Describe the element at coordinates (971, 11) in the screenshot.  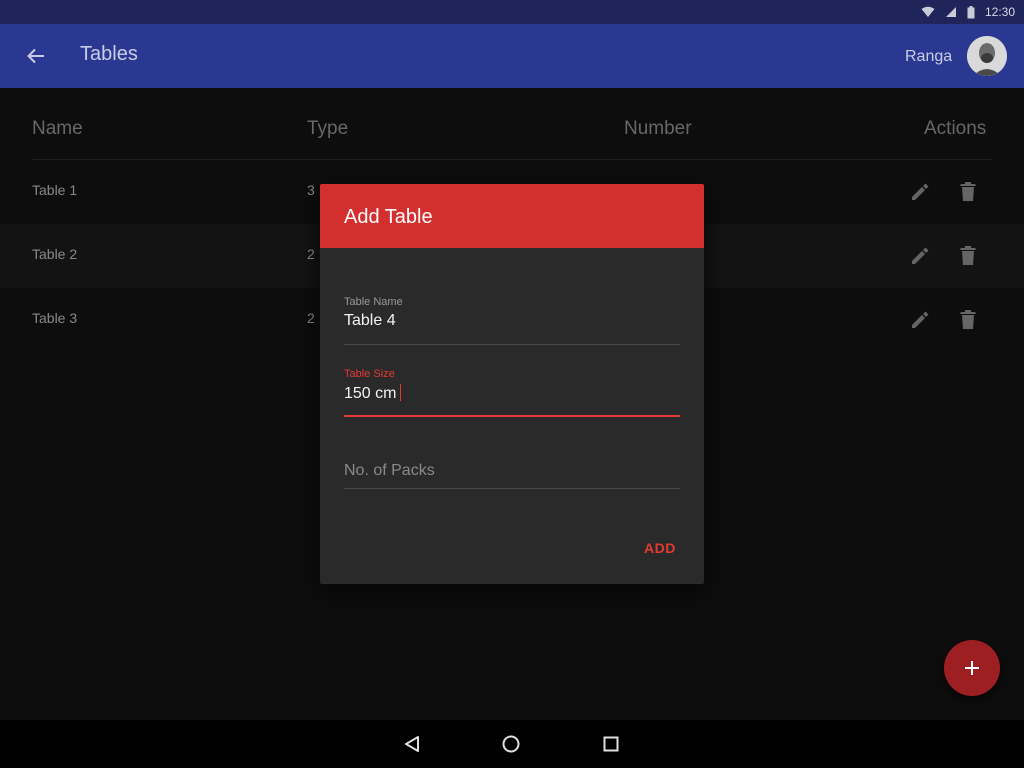
I see `battery-icon` at that location.